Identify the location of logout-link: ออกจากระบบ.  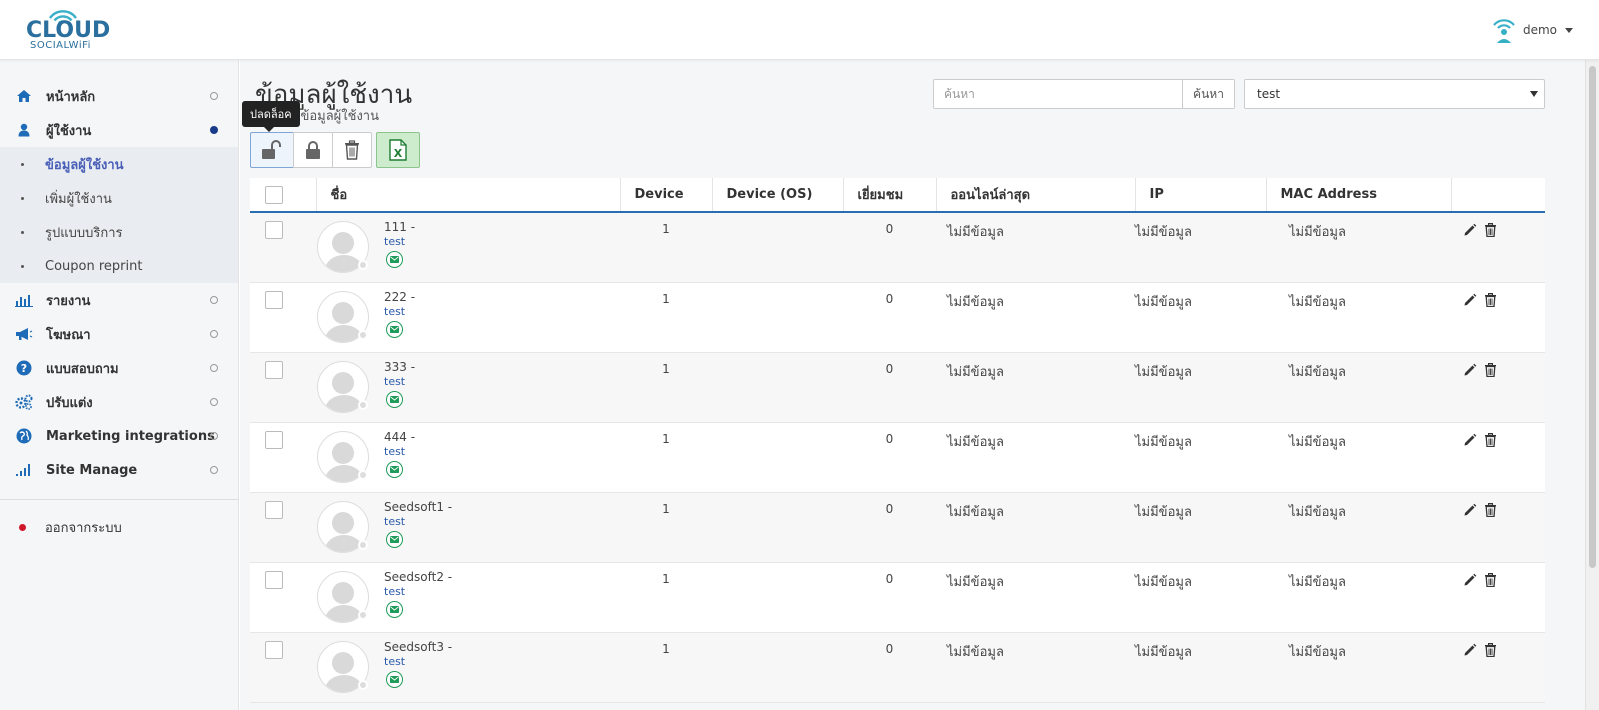
(119, 527).